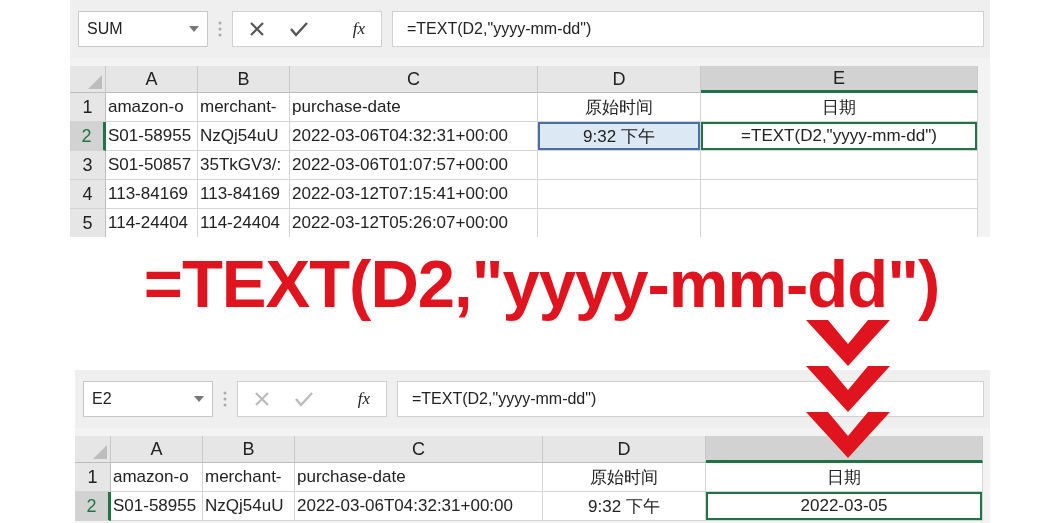  I want to click on row-header: 3, so click(88, 165).